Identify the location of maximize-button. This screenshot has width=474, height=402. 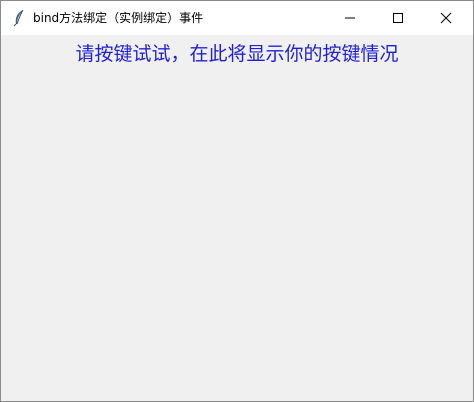
(398, 18).